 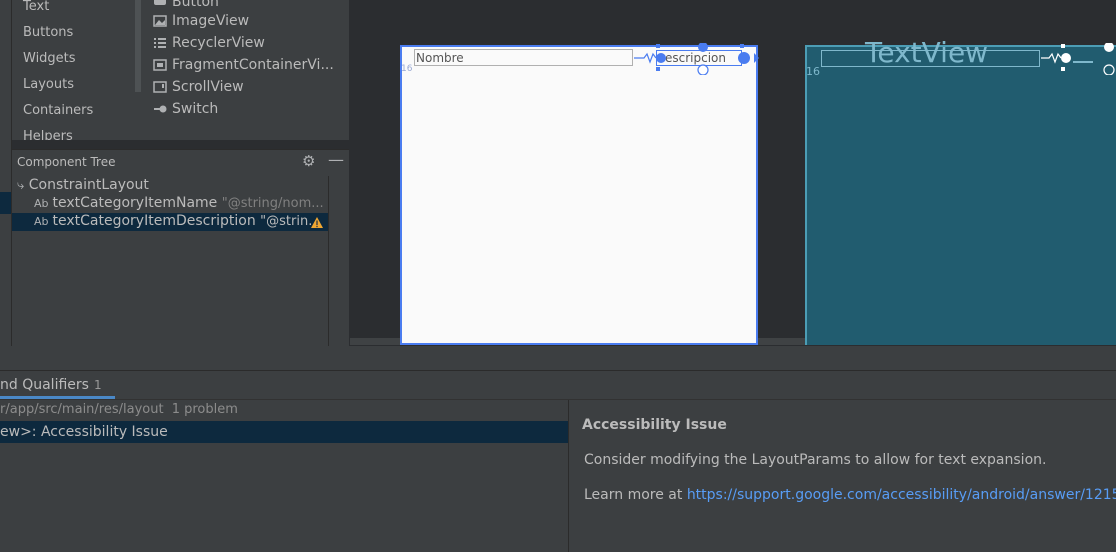 I want to click on button-icon, so click(x=160, y=4).